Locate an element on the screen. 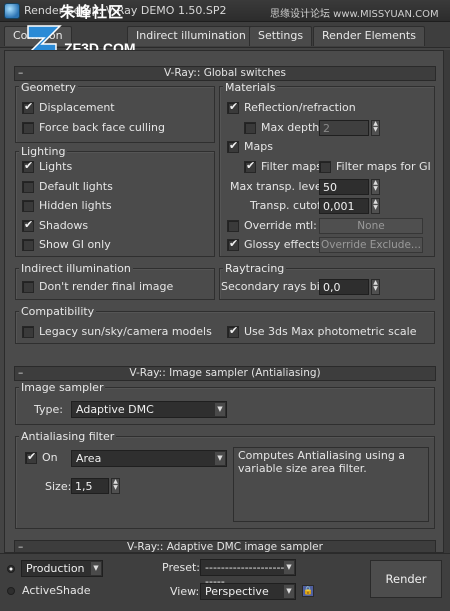 The width and height of the screenshot is (450, 611). secondary-rays-bias-spinner: ▲ ▼ is located at coordinates (375, 287).